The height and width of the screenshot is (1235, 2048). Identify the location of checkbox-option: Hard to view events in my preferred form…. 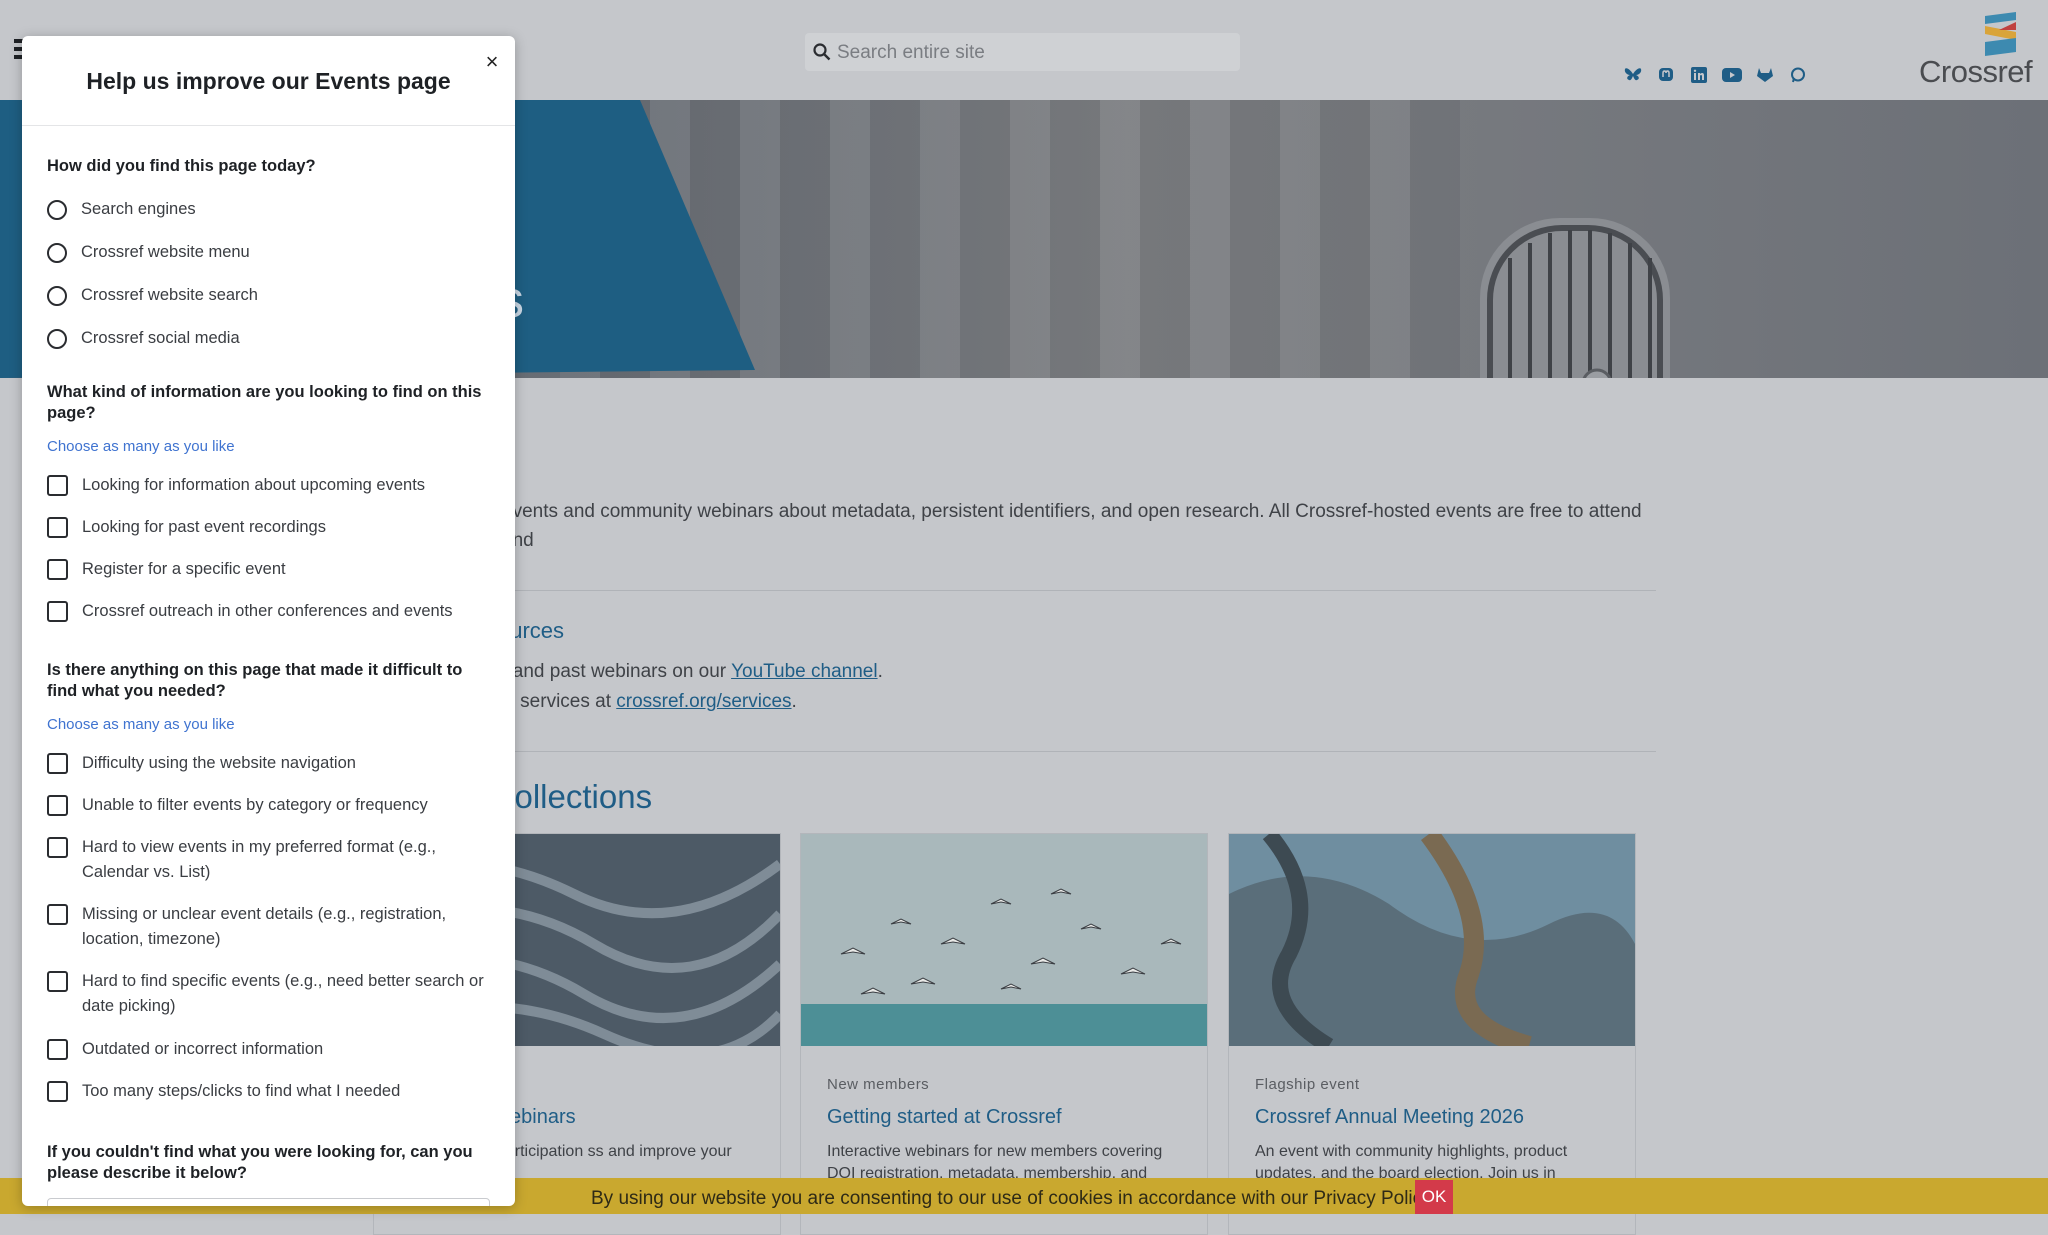
(272, 861).